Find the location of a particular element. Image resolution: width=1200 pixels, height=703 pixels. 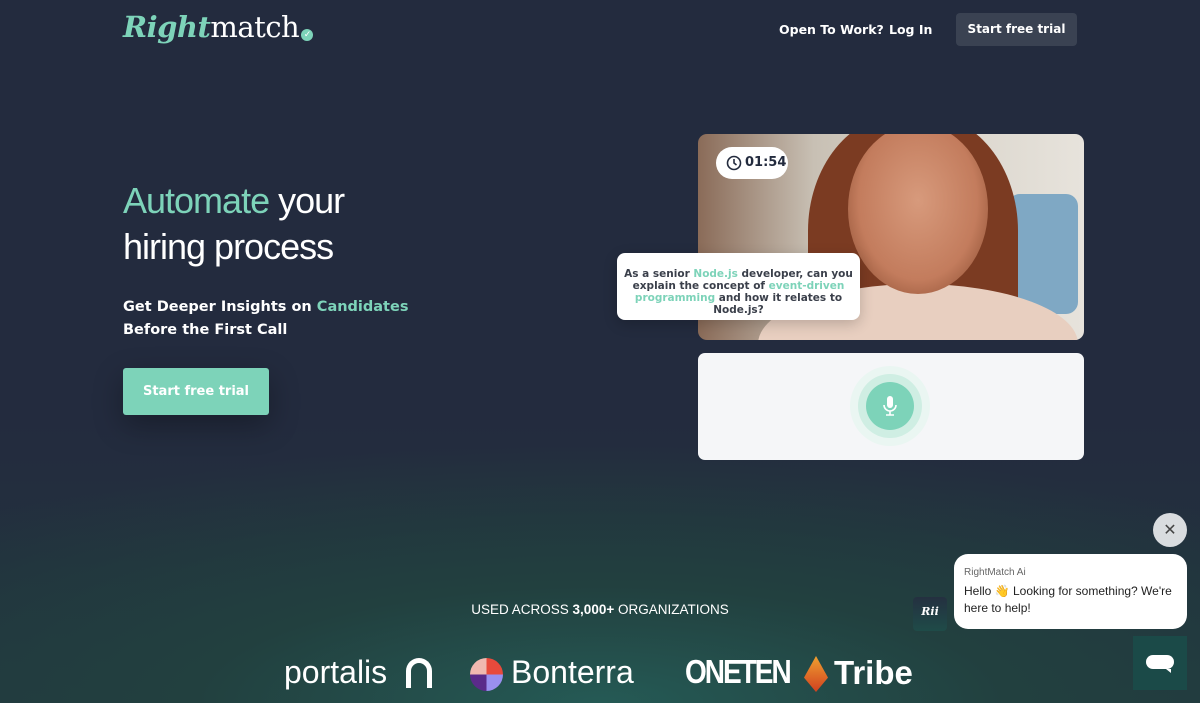

chat-icon is located at coordinates (1160, 664).